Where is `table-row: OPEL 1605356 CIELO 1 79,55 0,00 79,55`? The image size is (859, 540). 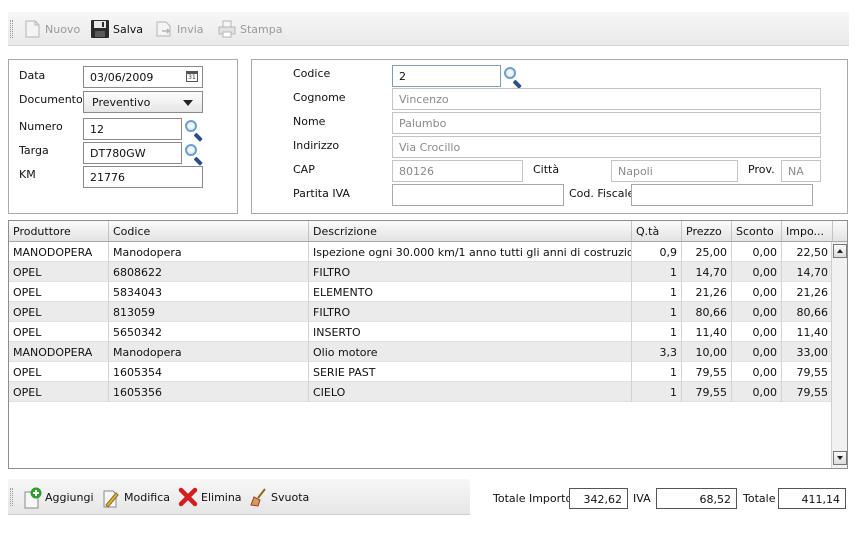 table-row: OPEL 1605356 CIELO 1 79,55 0,00 79,55 is located at coordinates (421, 392).